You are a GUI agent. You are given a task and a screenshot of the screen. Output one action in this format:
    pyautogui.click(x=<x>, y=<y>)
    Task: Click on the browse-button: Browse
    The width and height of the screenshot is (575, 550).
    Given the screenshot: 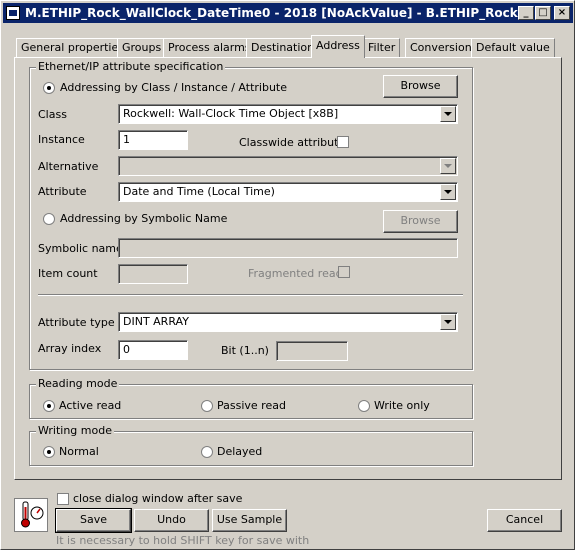 What is the action you would take?
    pyautogui.click(x=420, y=86)
    